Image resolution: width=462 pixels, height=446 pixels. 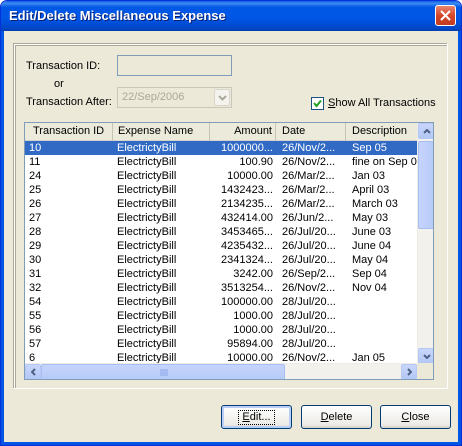 I want to click on cell-amount: 3242.00, so click(x=253, y=274).